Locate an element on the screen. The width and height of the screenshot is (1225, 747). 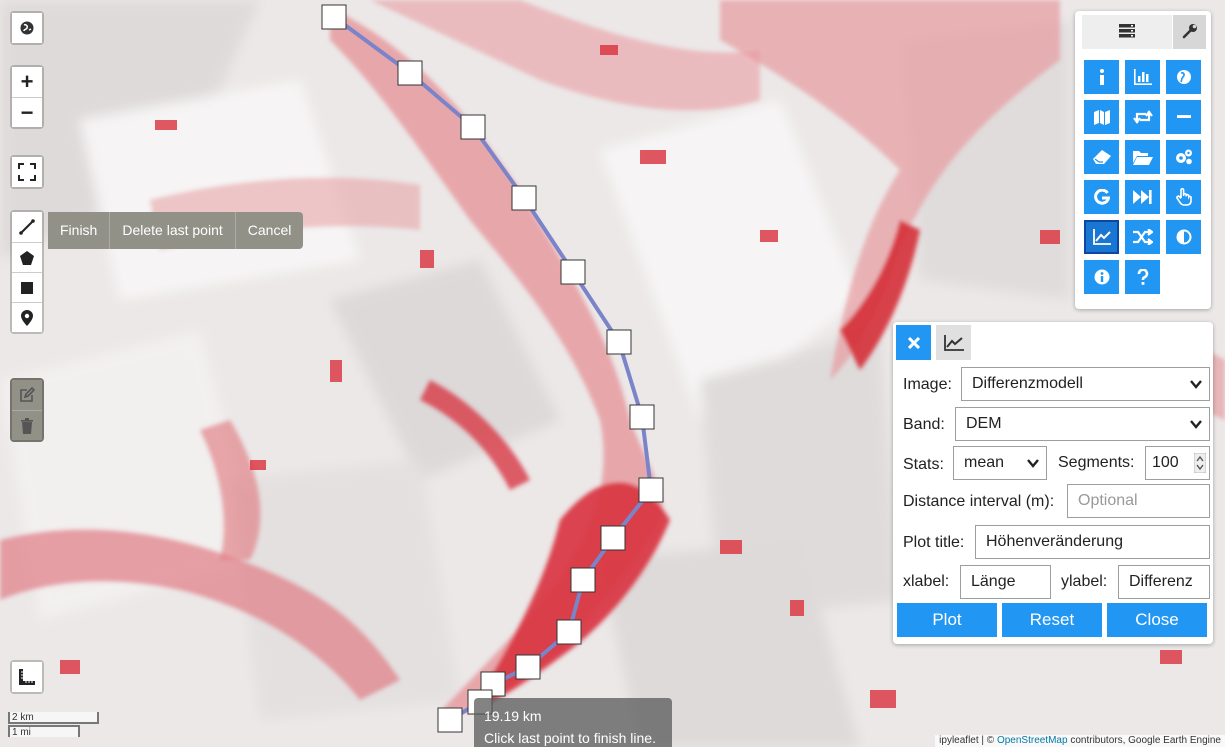
finish-button: Finish is located at coordinates (78, 230).